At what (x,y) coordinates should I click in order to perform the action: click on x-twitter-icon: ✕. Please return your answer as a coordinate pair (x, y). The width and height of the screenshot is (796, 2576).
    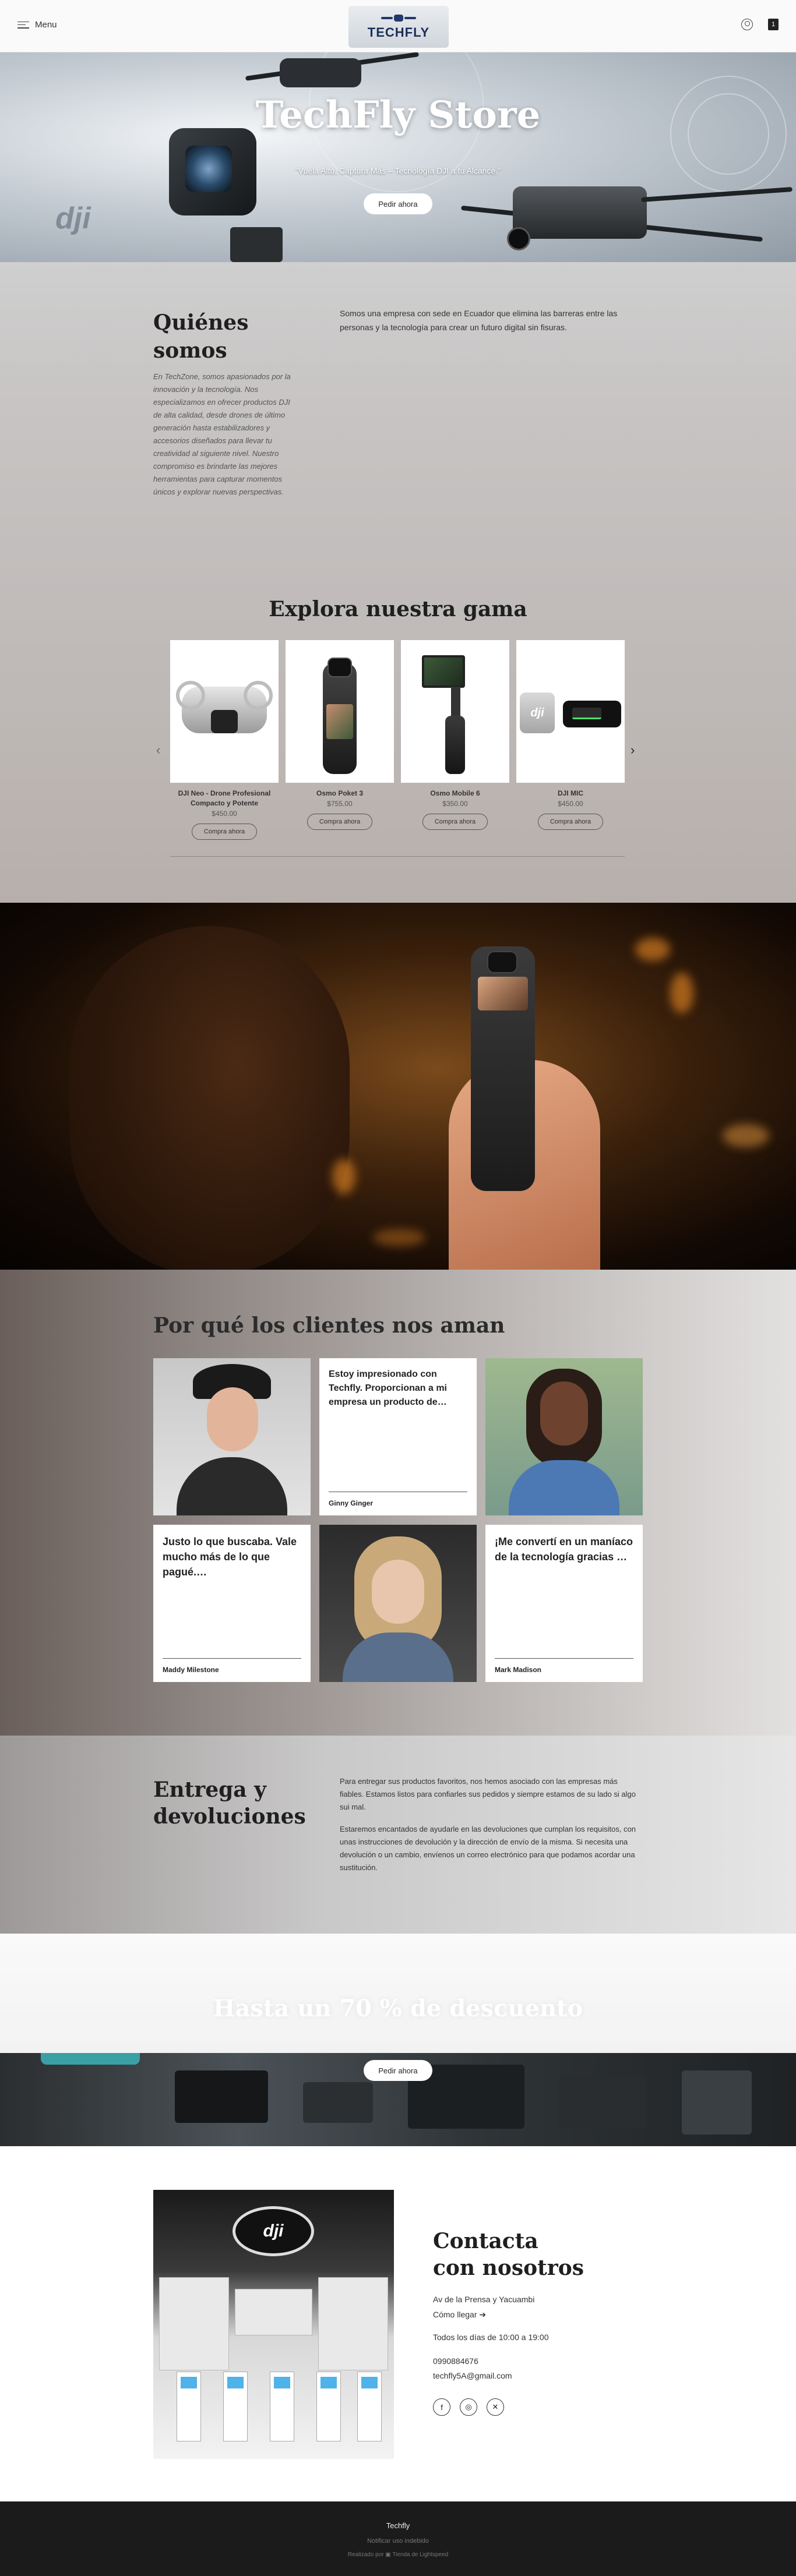
    Looking at the image, I should click on (495, 2407).